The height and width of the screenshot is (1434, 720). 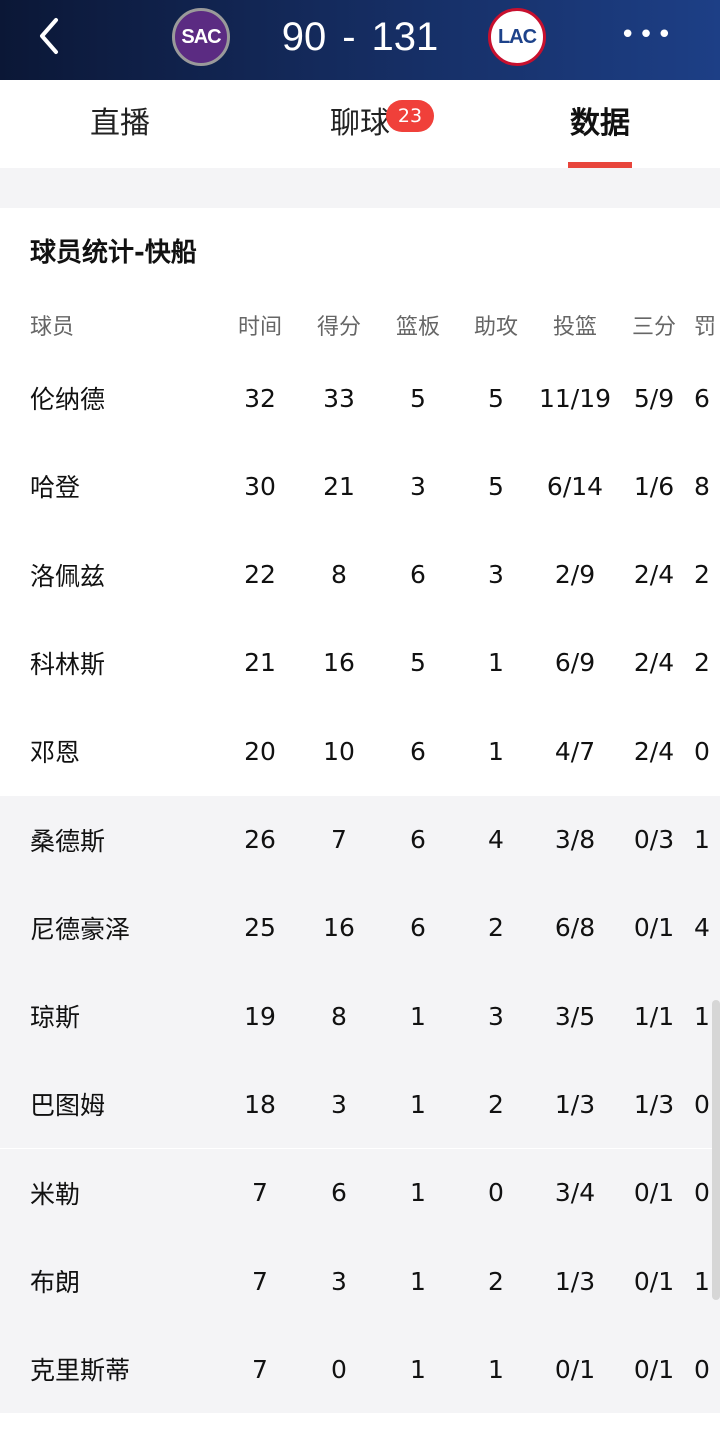 What do you see at coordinates (360, 839) in the screenshot?
I see `table-row: 桑德斯 26 7 6 4 3/8 0/3 1` at bounding box center [360, 839].